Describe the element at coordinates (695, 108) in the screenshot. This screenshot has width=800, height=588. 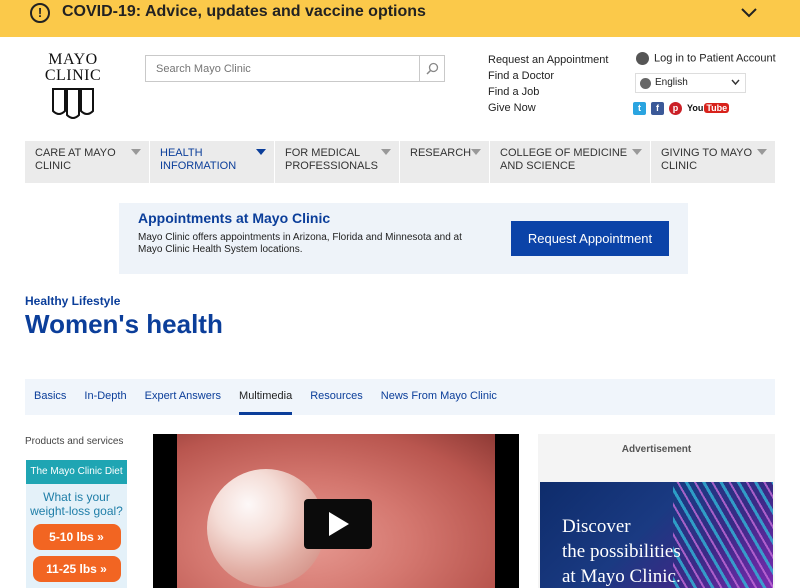
I see `youtube-you: You` at that location.